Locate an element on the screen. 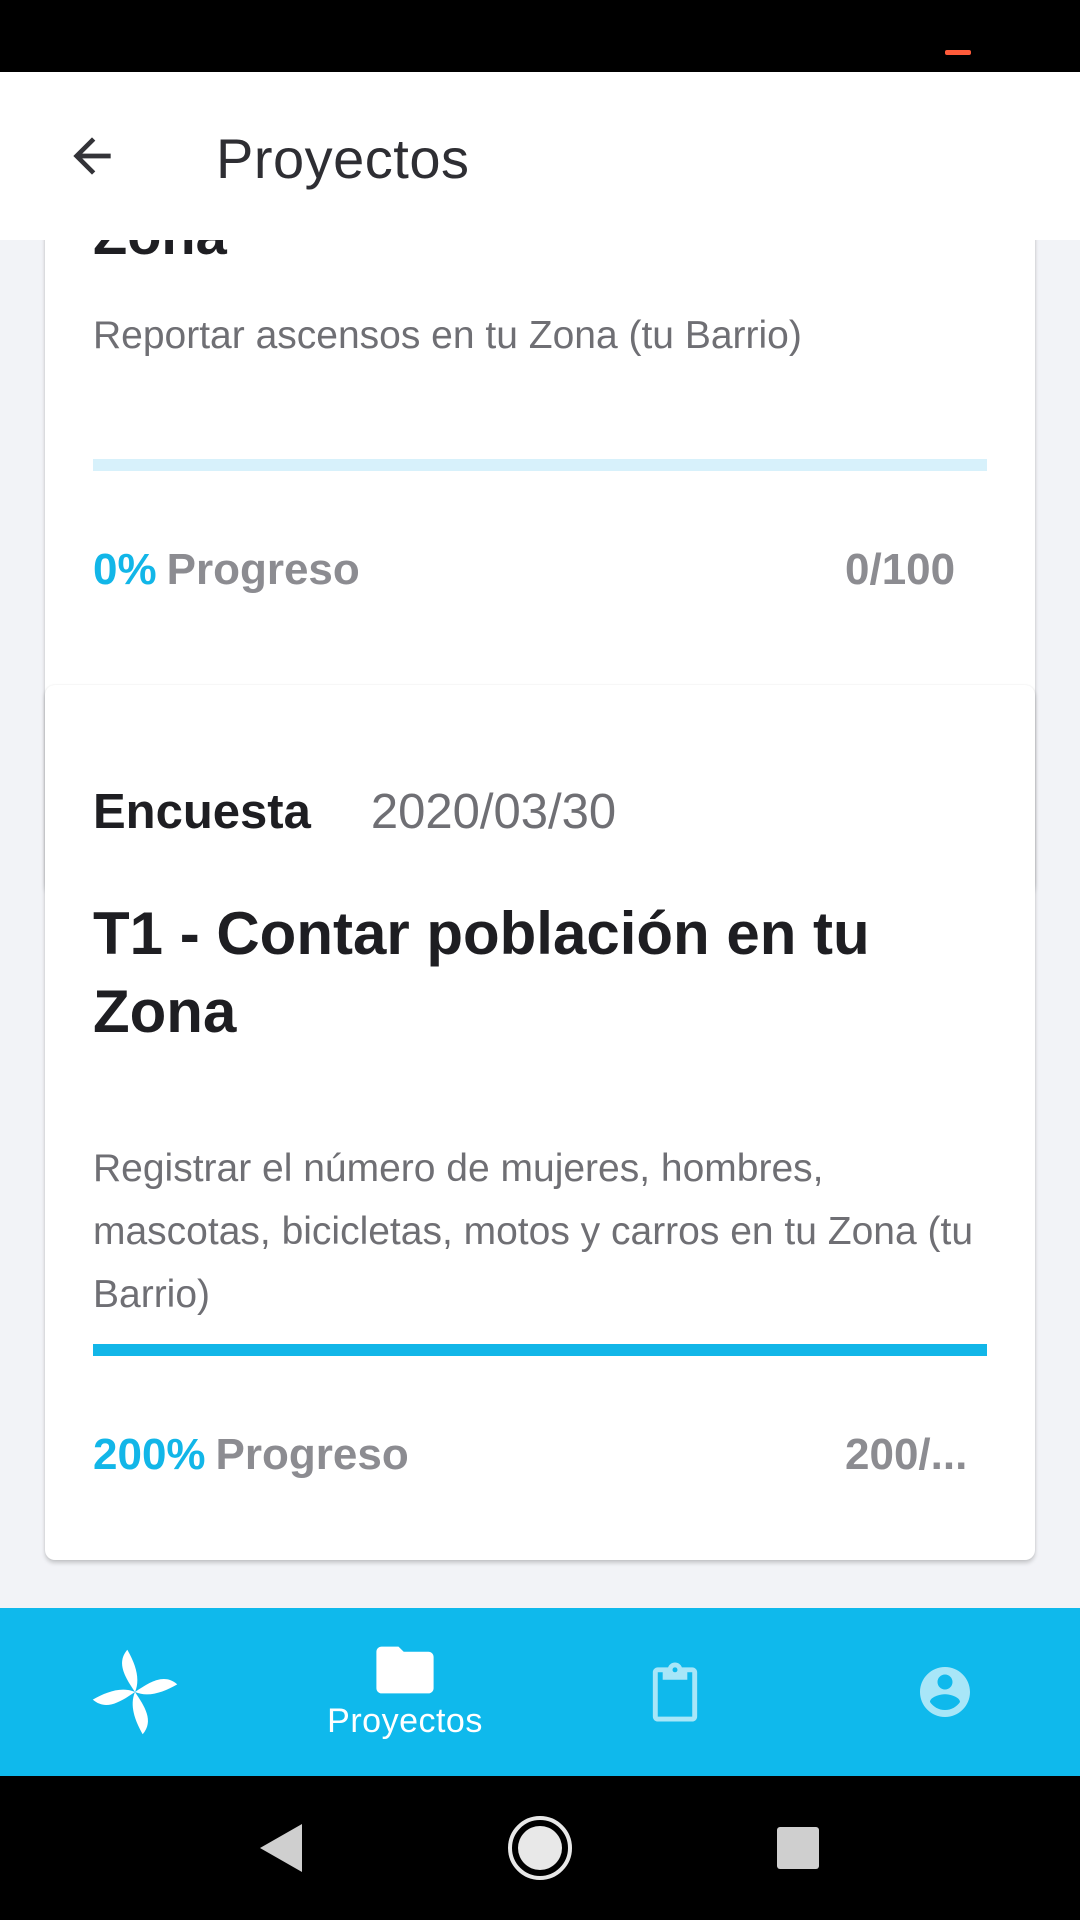  nav-item-home is located at coordinates (135, 1692).